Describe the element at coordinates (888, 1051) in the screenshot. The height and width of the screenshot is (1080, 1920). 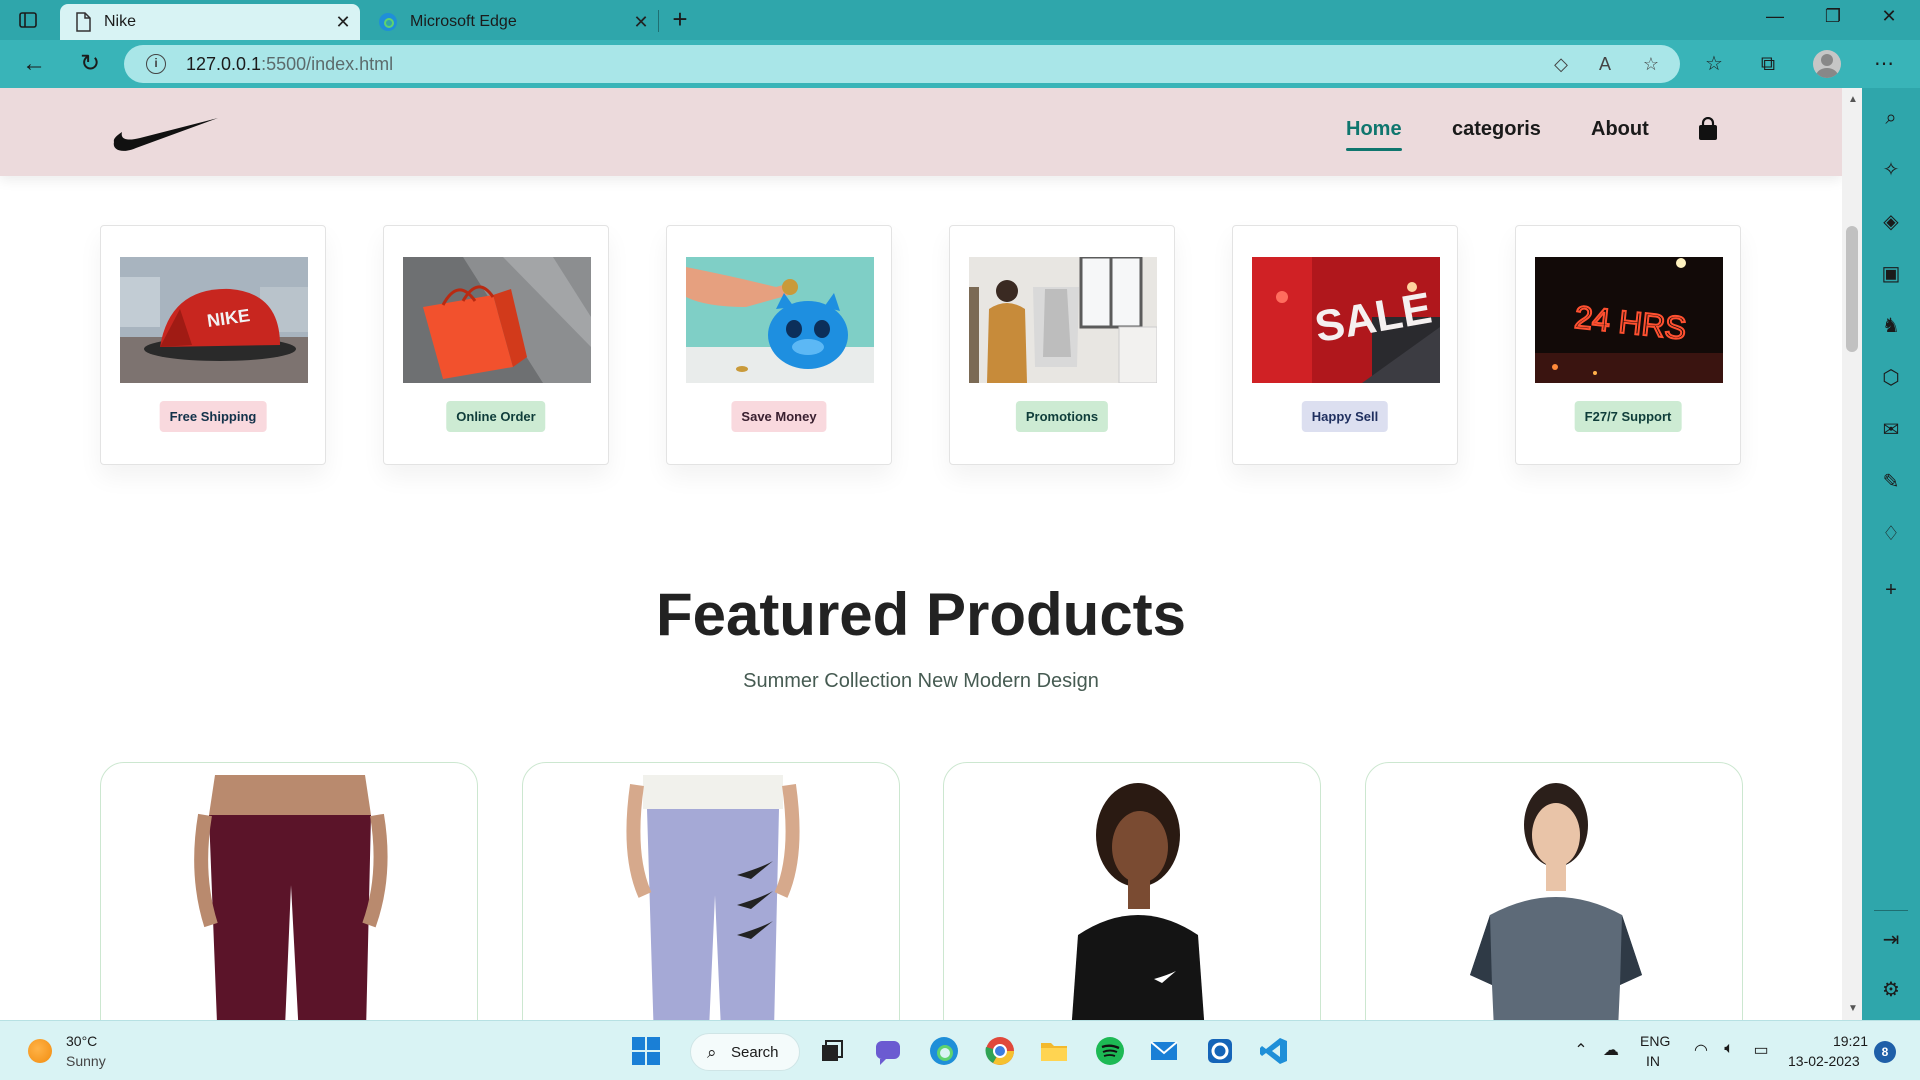
I see `teams-chat-icon` at that location.